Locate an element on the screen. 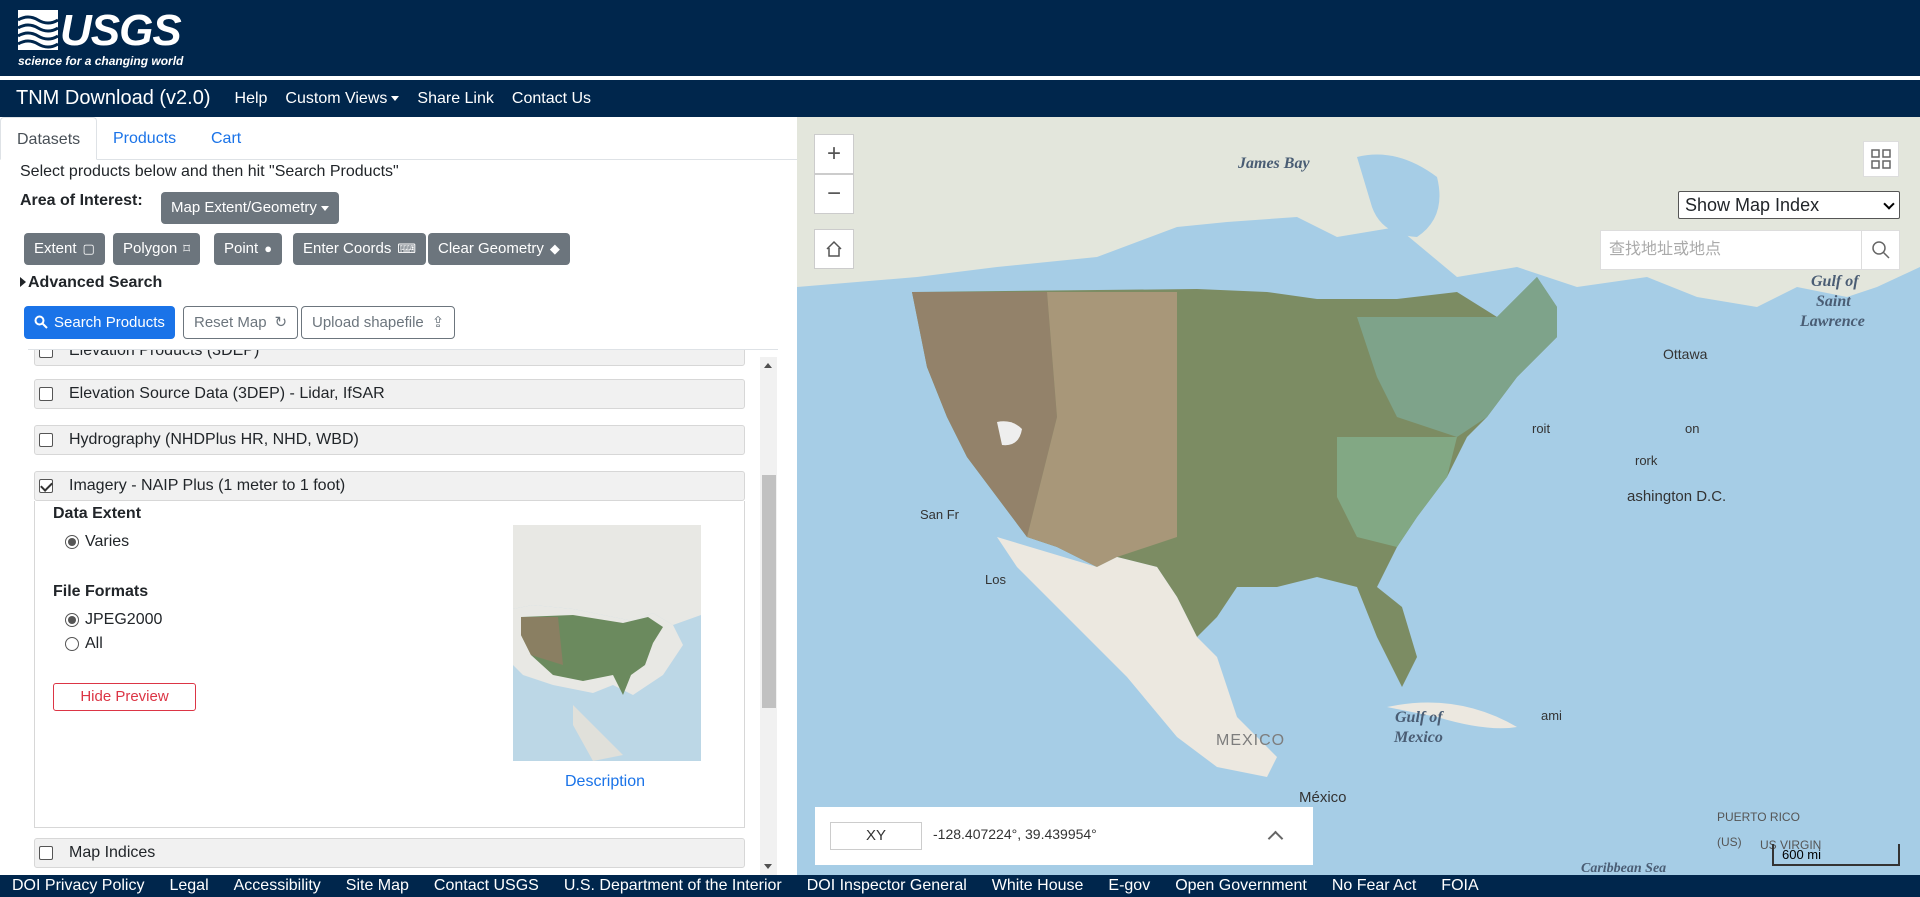 This screenshot has height=897, width=1920. scale-bar: 600 mi is located at coordinates (1836, 855).